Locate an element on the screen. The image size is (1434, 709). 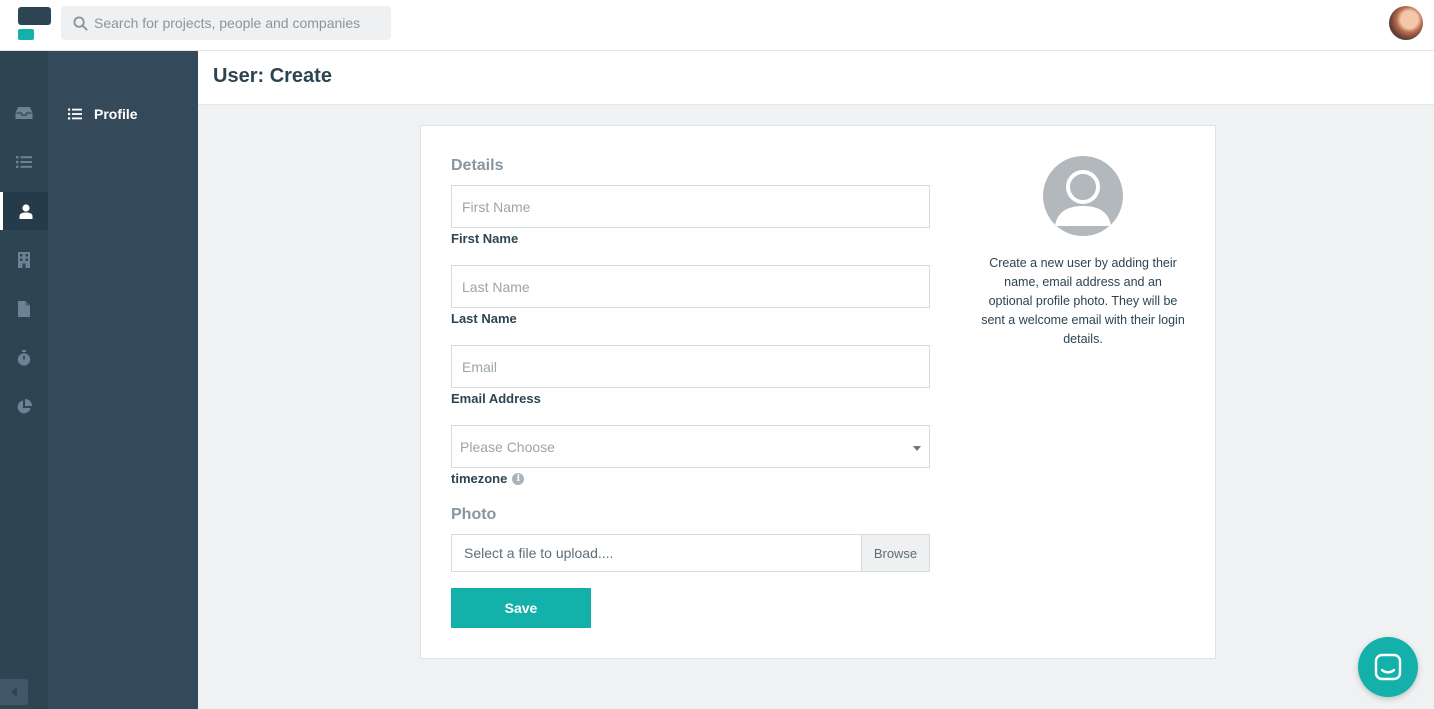
browse-button: Browse is located at coordinates (895, 553).